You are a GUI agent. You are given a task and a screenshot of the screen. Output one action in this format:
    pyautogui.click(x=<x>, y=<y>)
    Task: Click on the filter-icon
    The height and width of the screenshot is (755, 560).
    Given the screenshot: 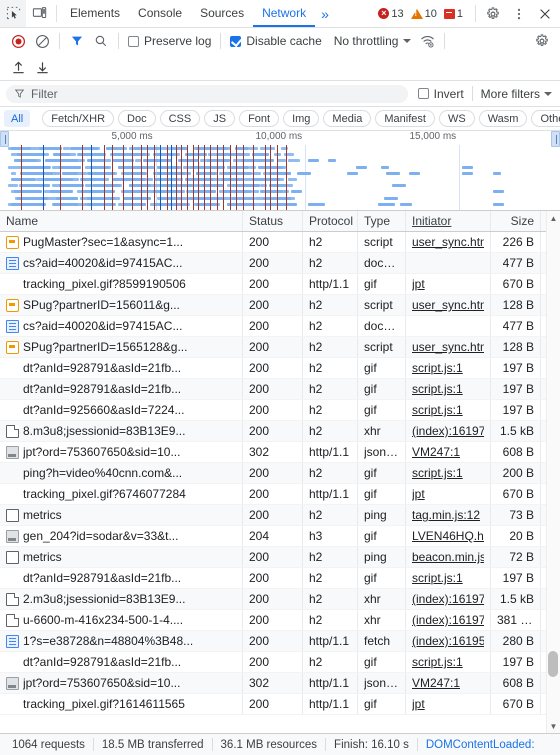 What is the action you would take?
    pyautogui.click(x=77, y=41)
    